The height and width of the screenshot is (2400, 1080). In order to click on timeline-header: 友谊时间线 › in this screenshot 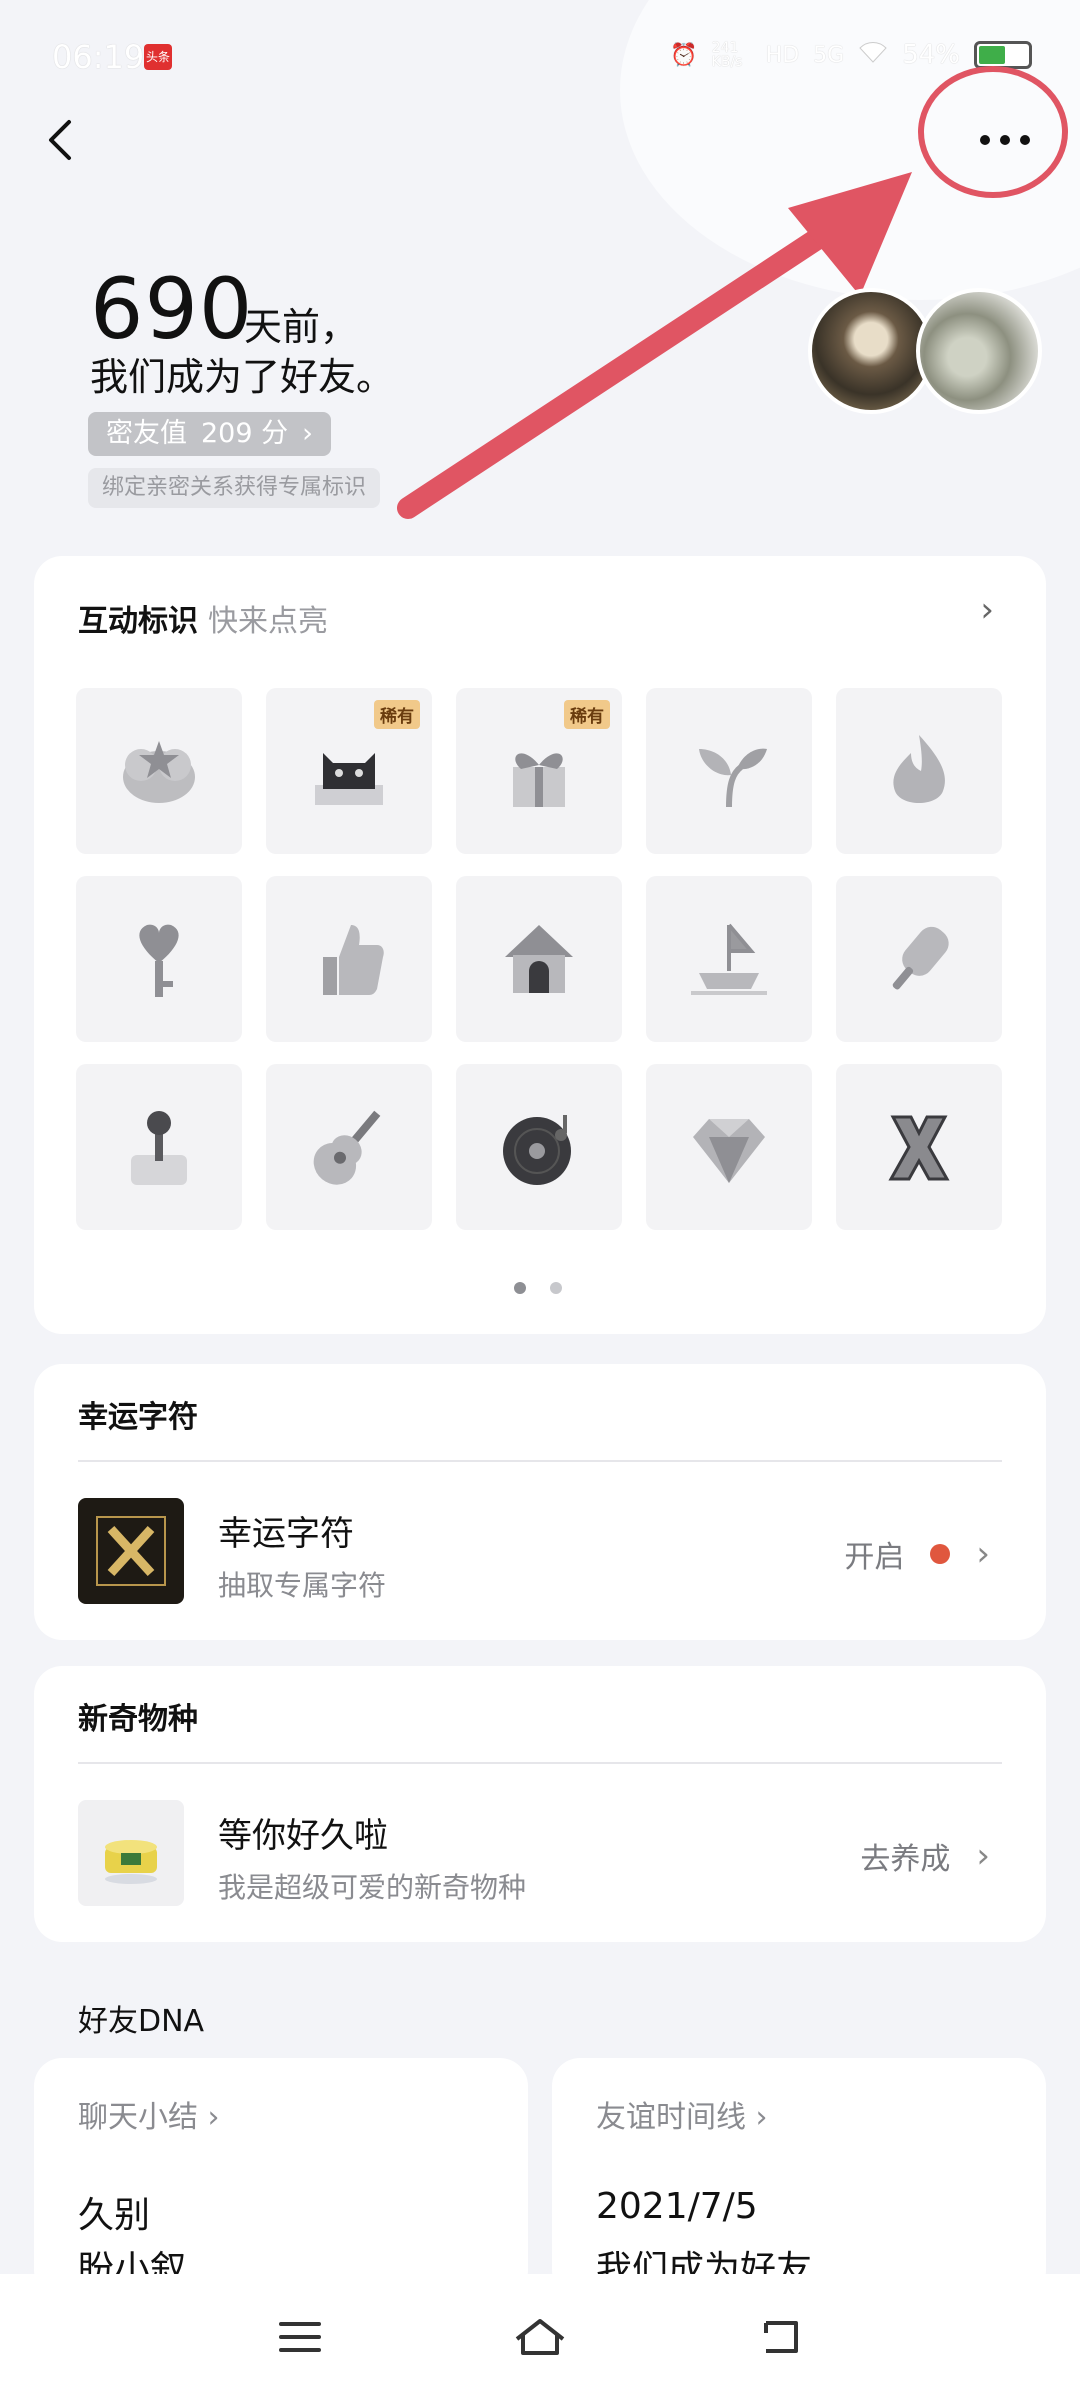, I will do `click(682, 2114)`.